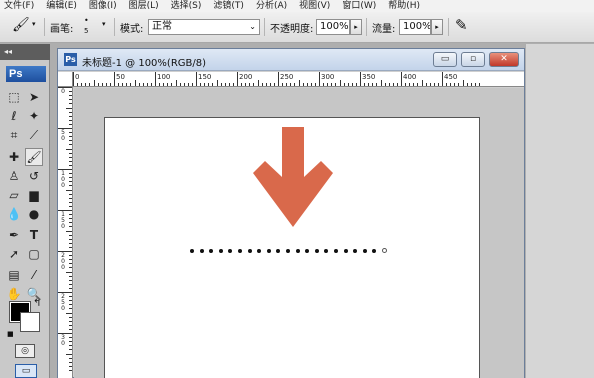 The height and width of the screenshot is (378, 594). What do you see at coordinates (30, 322) in the screenshot?
I see `background-color-swatch` at bounding box center [30, 322].